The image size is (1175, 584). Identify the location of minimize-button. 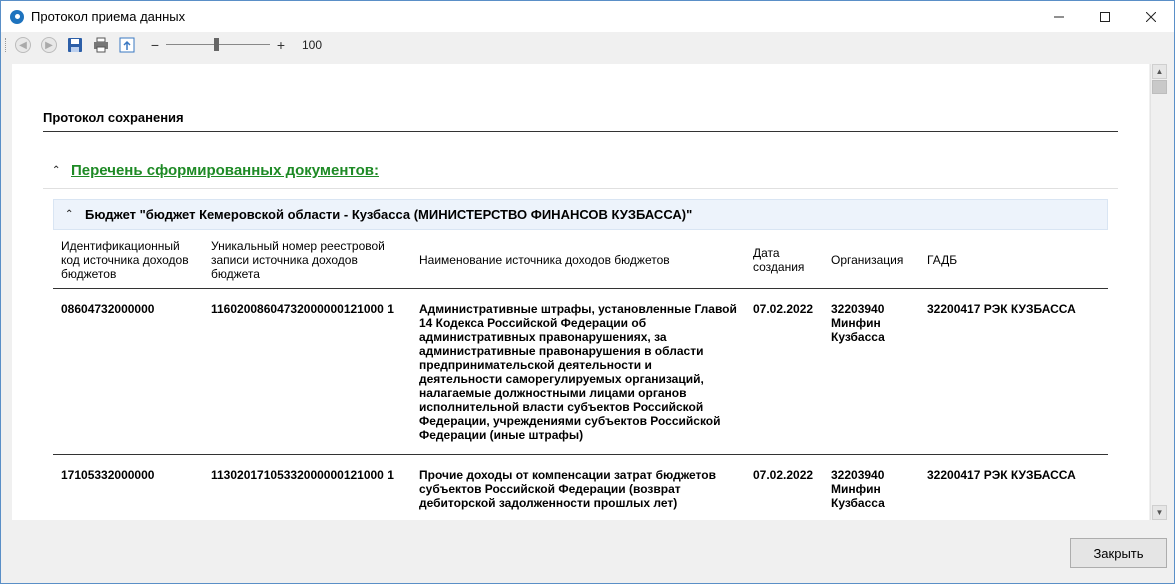
(1059, 16).